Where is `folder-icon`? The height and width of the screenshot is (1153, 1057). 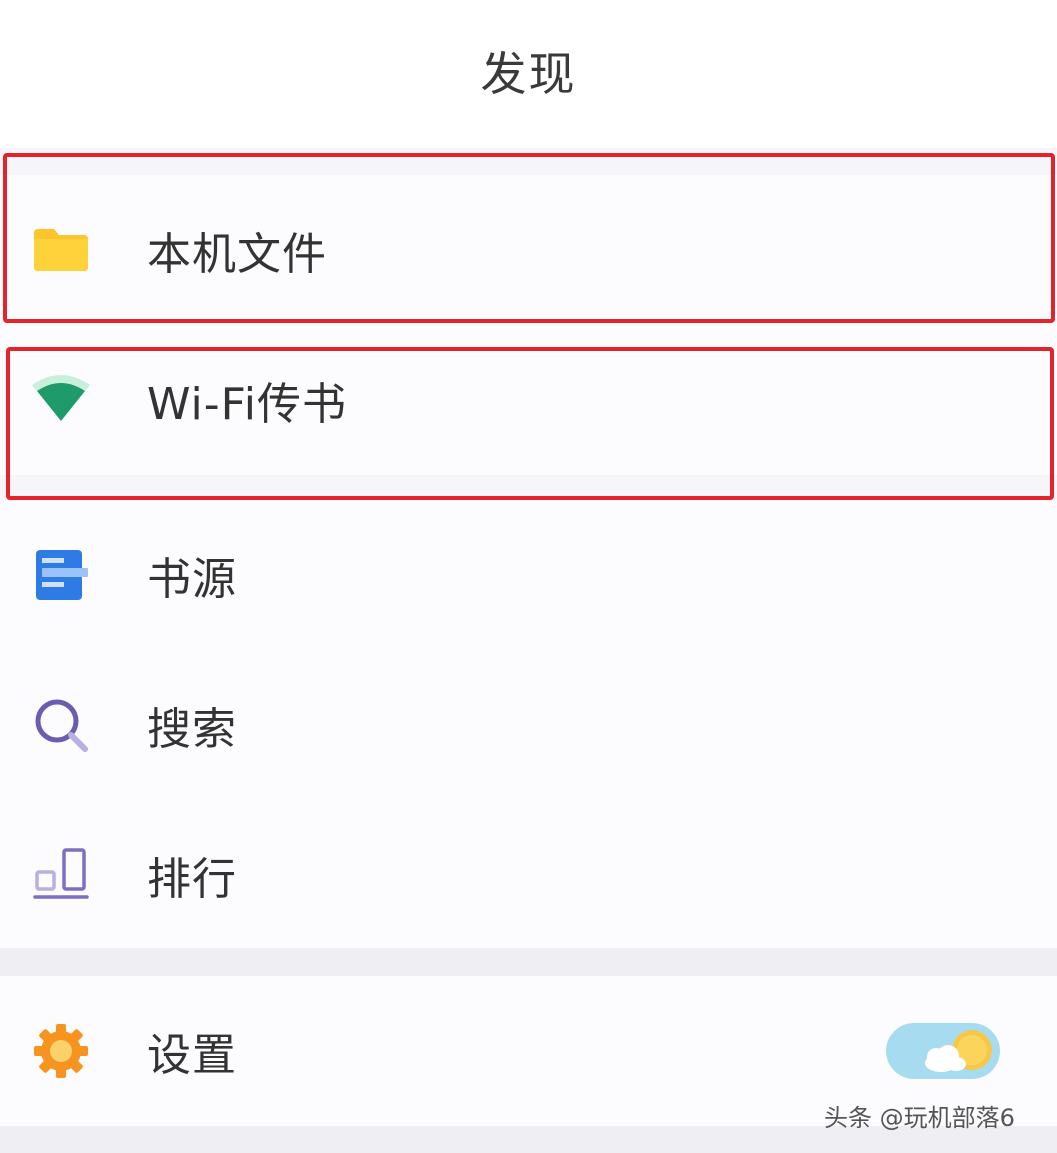 folder-icon is located at coordinates (61, 250).